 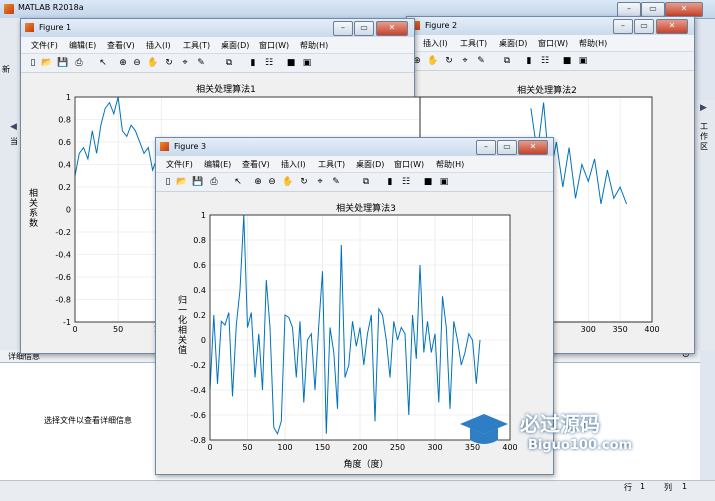 I want to click on workspace-side-tab: ▶ 工作区, so click(x=704, y=225).